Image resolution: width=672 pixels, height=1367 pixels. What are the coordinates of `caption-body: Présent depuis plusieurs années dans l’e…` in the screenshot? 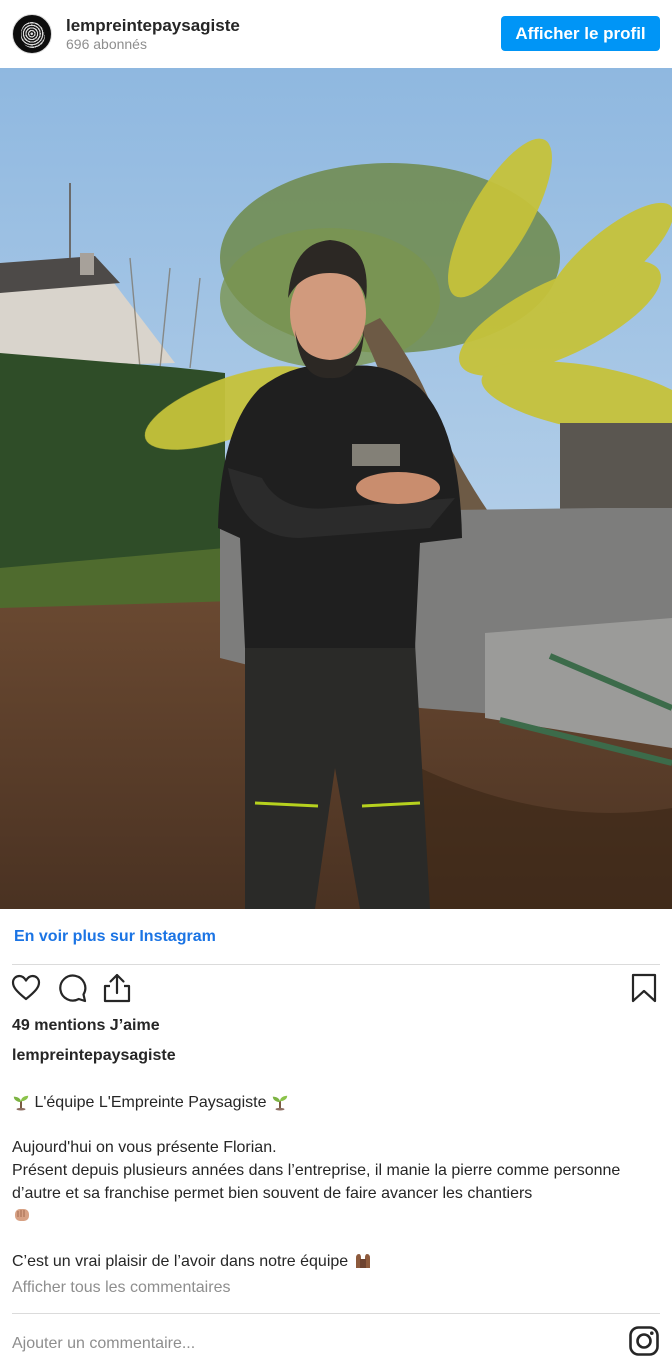 It's located at (316, 1182).